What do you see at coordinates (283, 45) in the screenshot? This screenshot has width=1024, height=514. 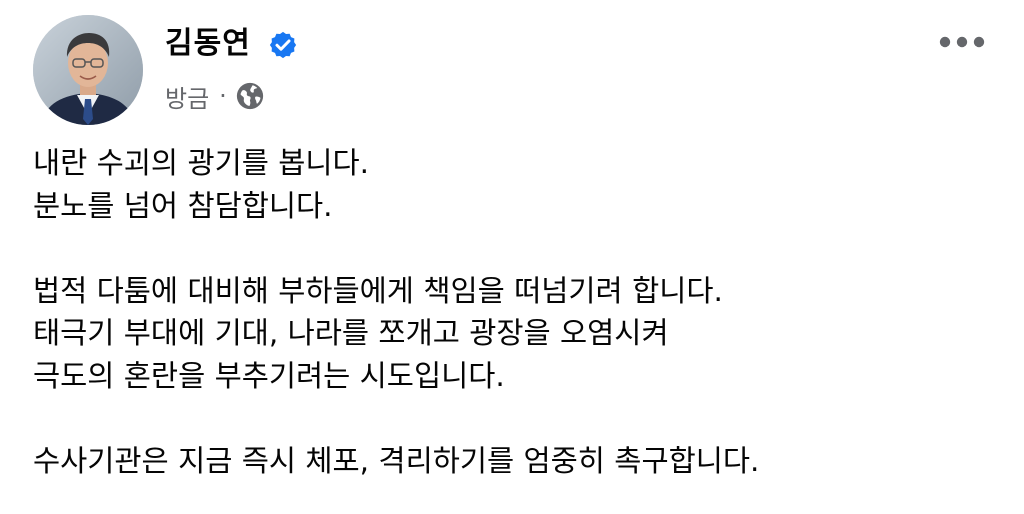 I see `verified-badge-icon` at bounding box center [283, 45].